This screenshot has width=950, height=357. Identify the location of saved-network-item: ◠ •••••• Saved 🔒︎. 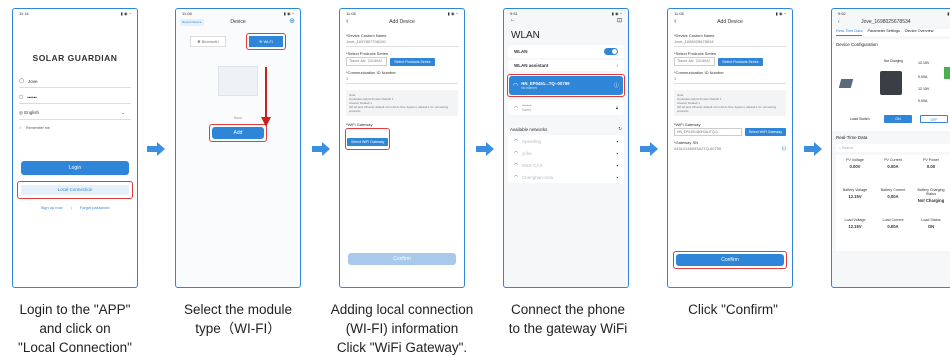
(566, 107).